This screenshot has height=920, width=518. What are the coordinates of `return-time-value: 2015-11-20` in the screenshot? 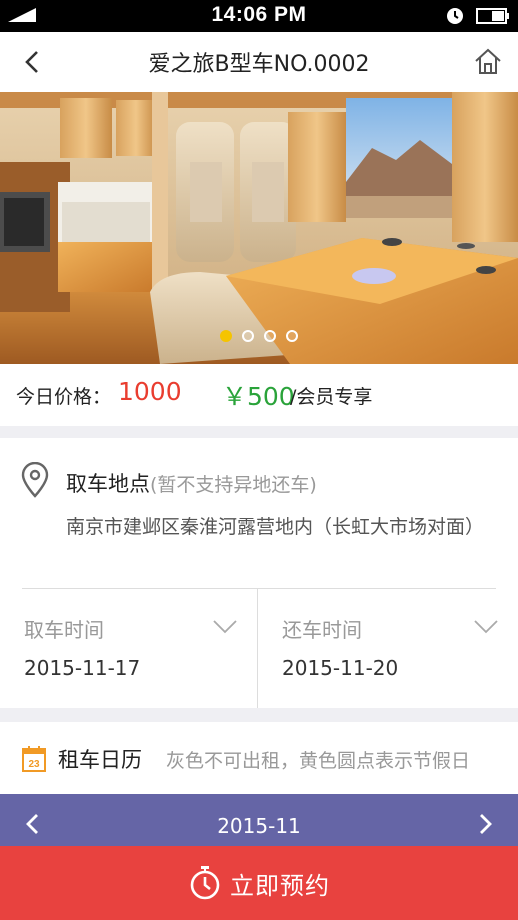 It's located at (340, 668).